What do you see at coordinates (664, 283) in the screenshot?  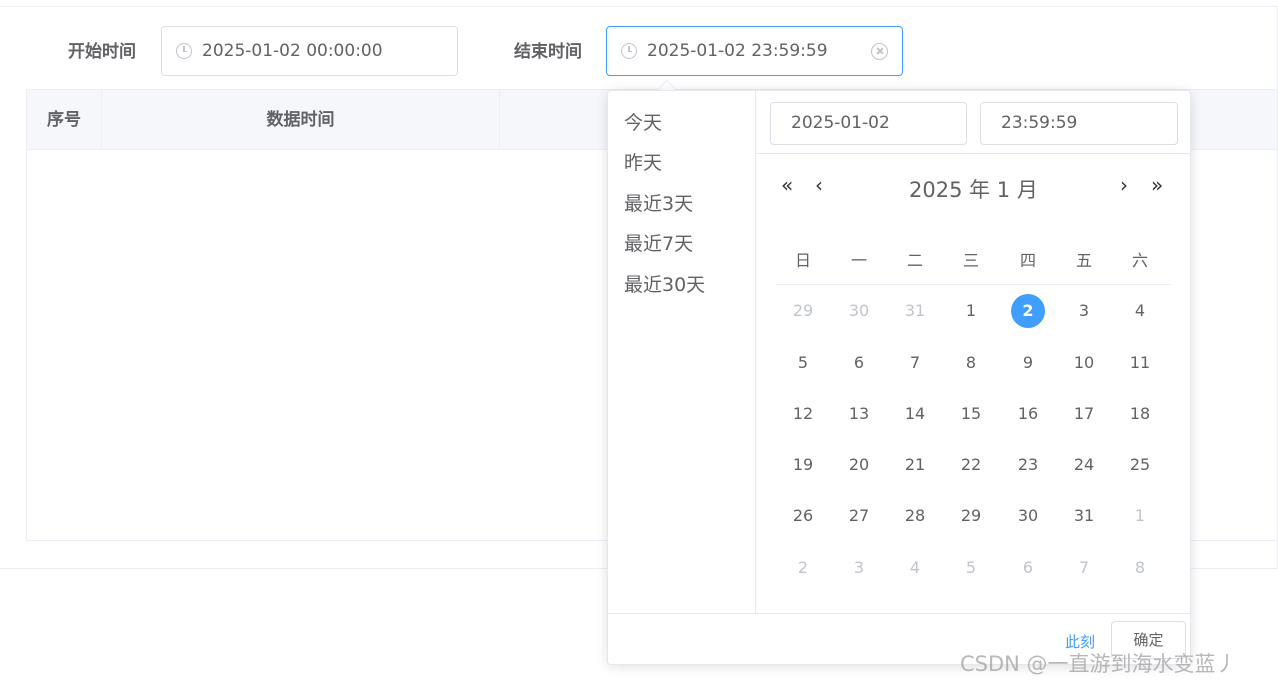 I see `shortcut-last-30-days: 最近30天` at bounding box center [664, 283].